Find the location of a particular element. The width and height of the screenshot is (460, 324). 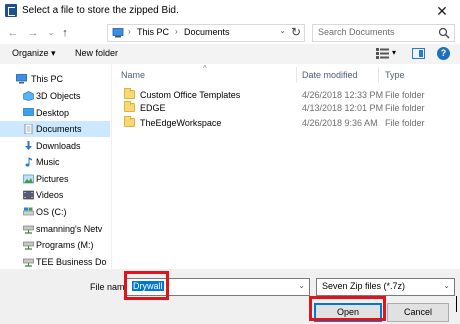

sidebar-item-label: Programs (M:) is located at coordinates (65, 245).